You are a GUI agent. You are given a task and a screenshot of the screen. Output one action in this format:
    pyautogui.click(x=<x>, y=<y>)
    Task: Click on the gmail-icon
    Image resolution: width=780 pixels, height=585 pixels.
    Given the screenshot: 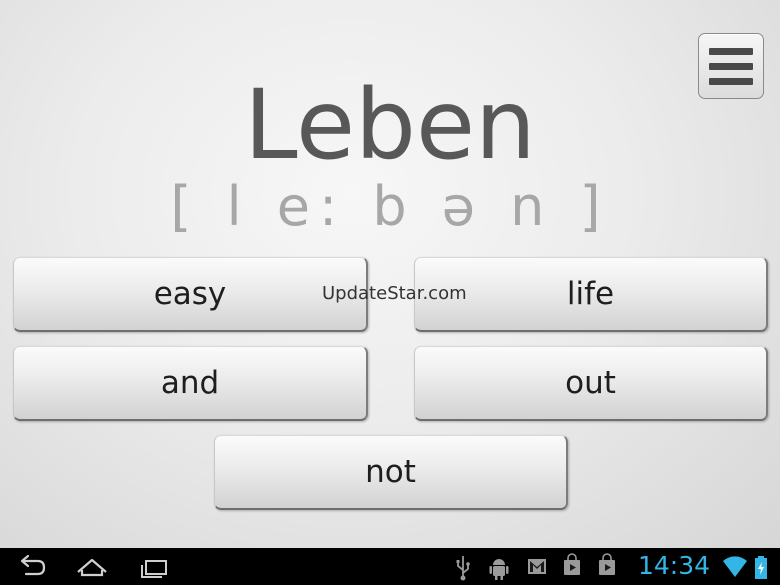 What is the action you would take?
    pyautogui.click(x=537, y=566)
    